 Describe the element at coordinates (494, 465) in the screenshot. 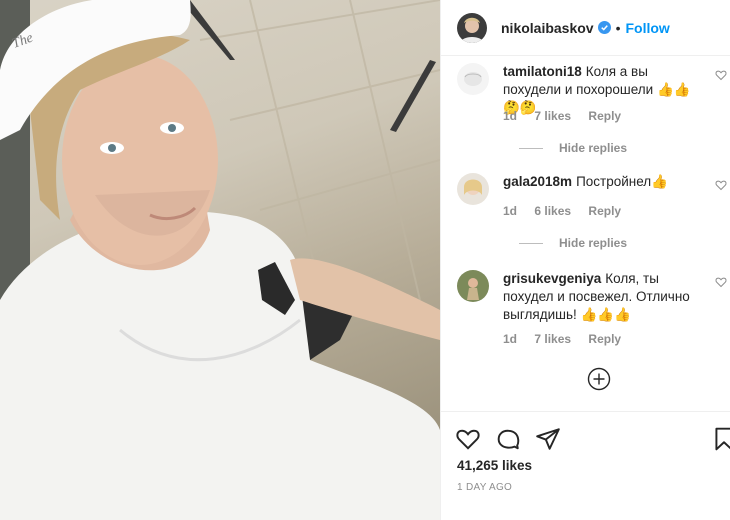

I see `likes-count: 41,265 likes` at that location.